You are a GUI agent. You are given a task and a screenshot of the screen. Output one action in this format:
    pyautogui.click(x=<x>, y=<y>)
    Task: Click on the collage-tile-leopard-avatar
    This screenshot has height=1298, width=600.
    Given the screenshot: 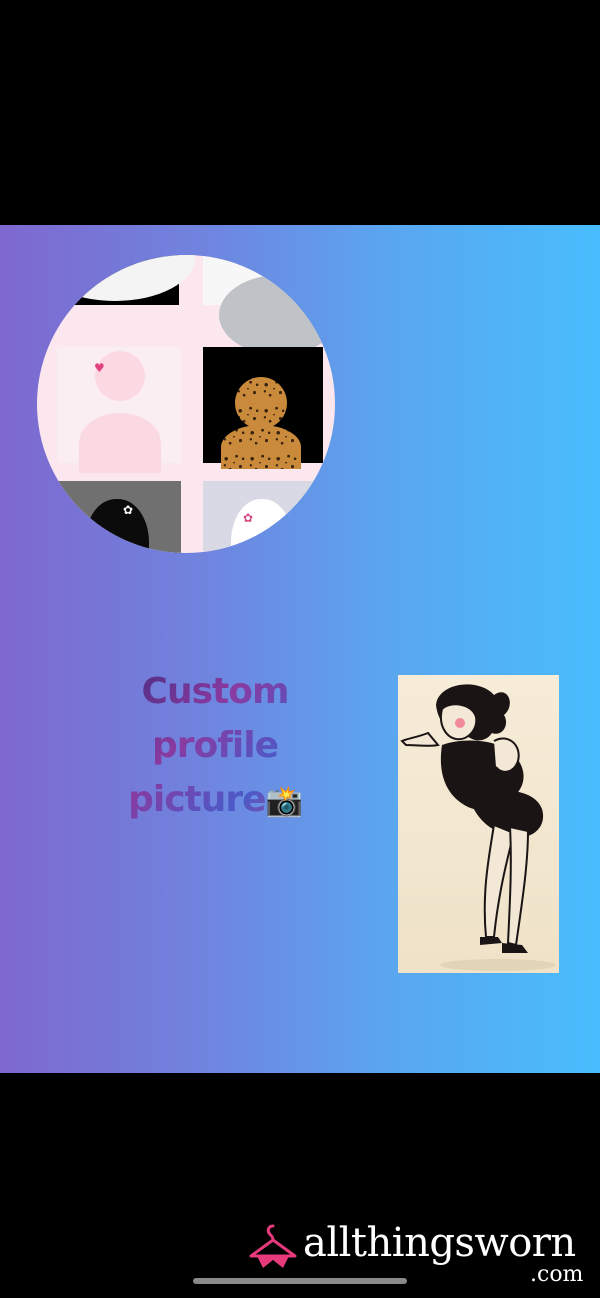 What is the action you would take?
    pyautogui.click(x=263, y=408)
    